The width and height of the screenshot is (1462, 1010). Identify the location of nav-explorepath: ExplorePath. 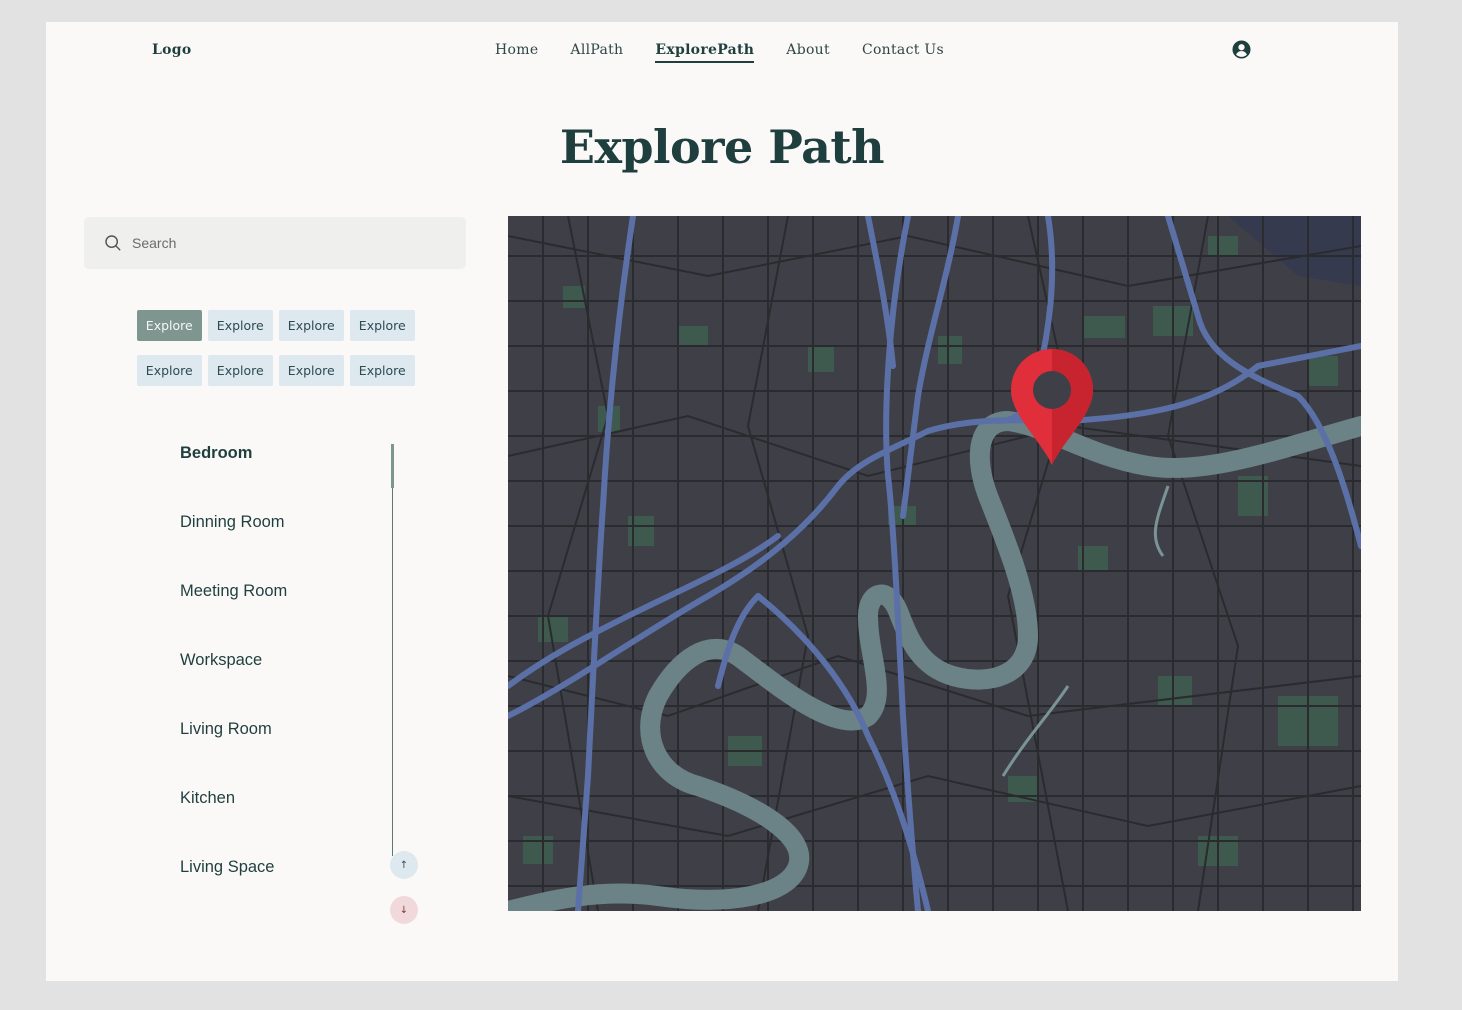
(705, 52).